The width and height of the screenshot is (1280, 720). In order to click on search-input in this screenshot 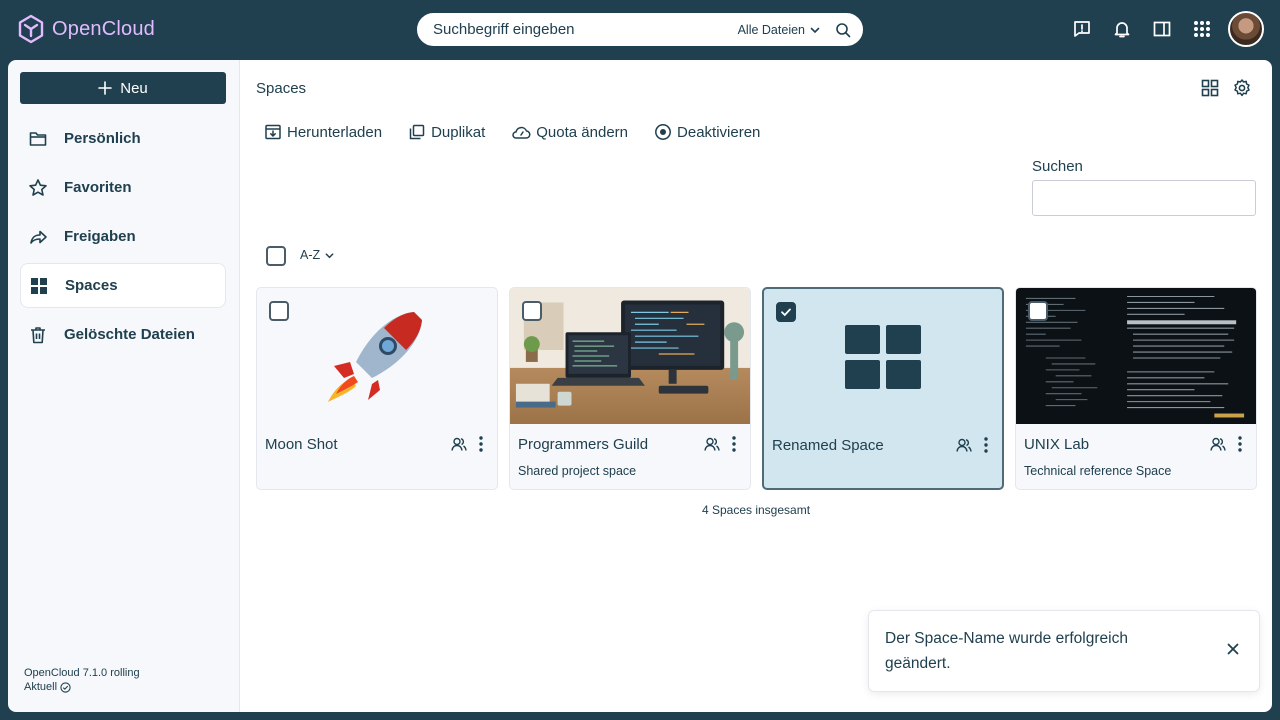, I will do `click(585, 29)`.